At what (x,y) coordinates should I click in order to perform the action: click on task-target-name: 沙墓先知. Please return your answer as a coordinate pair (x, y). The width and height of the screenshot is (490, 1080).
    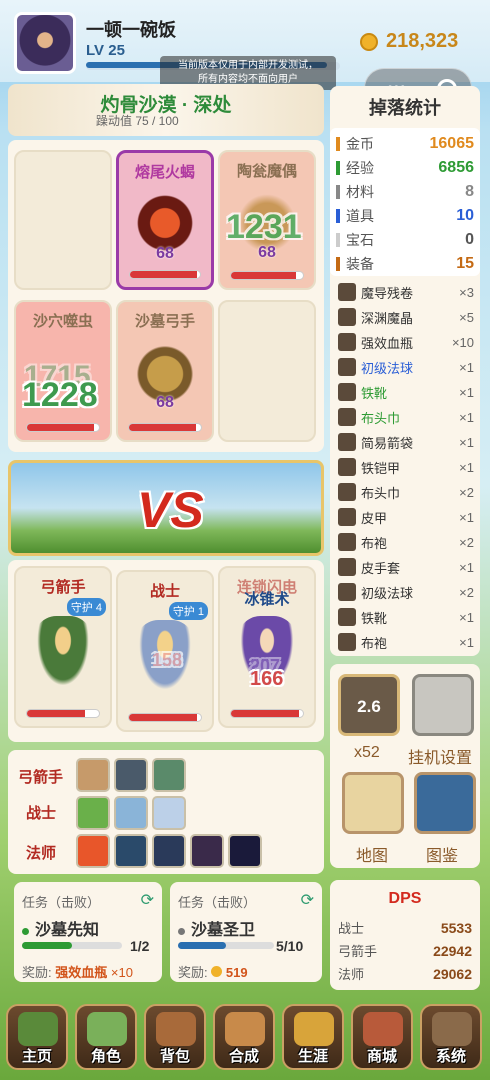
    Looking at the image, I should click on (67, 930).